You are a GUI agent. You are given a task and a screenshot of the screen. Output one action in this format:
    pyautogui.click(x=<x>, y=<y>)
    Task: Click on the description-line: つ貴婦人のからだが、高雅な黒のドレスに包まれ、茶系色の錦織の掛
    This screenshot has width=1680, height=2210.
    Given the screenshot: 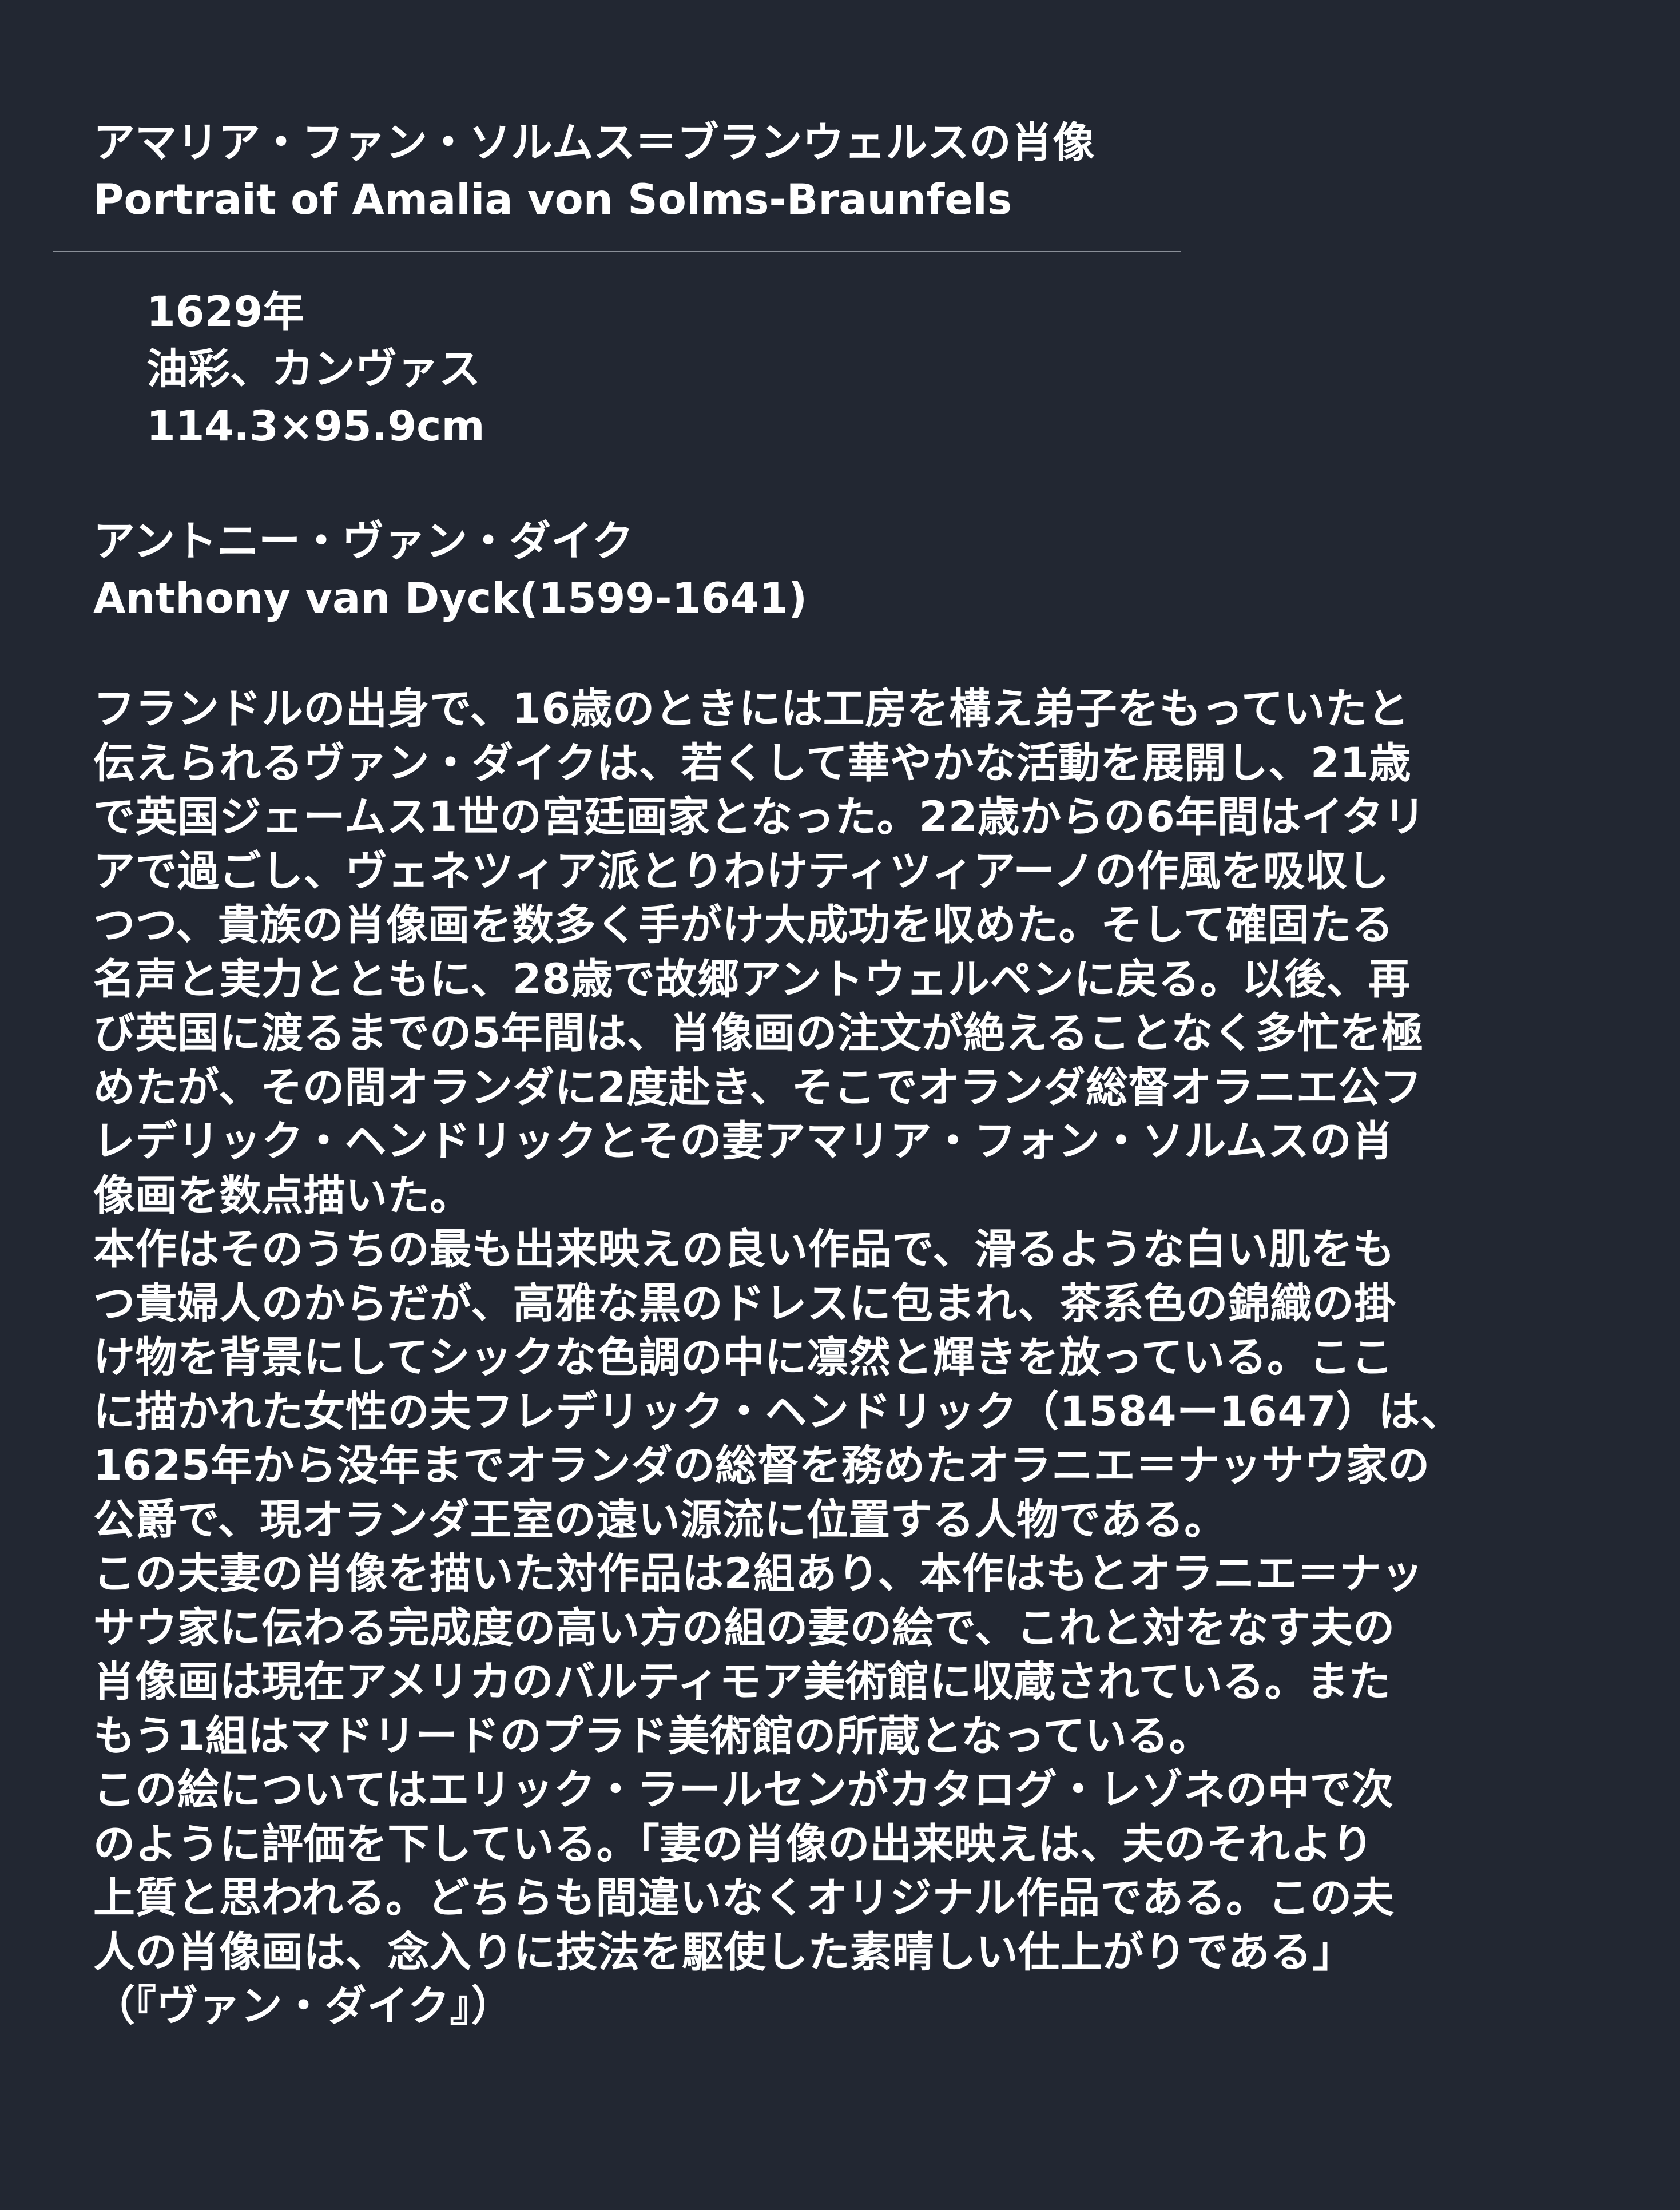 What is the action you would take?
    pyautogui.click(x=744, y=1303)
    